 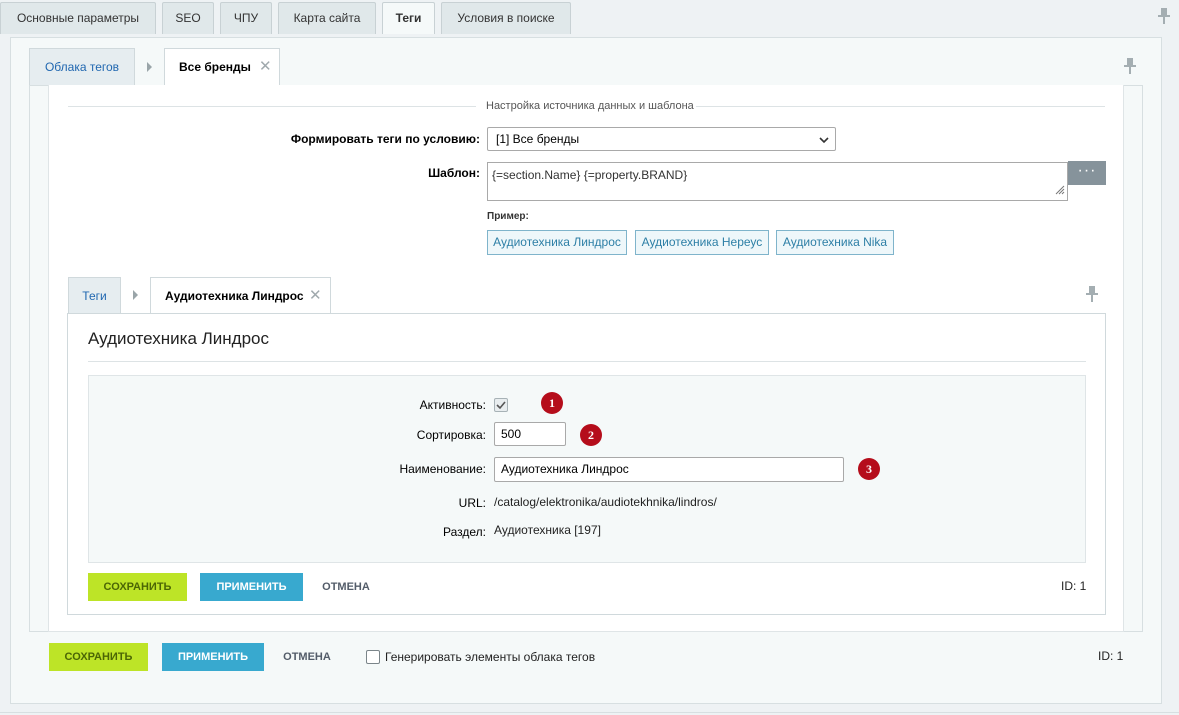 I want to click on template-label: Шаблон:, so click(x=454, y=173).